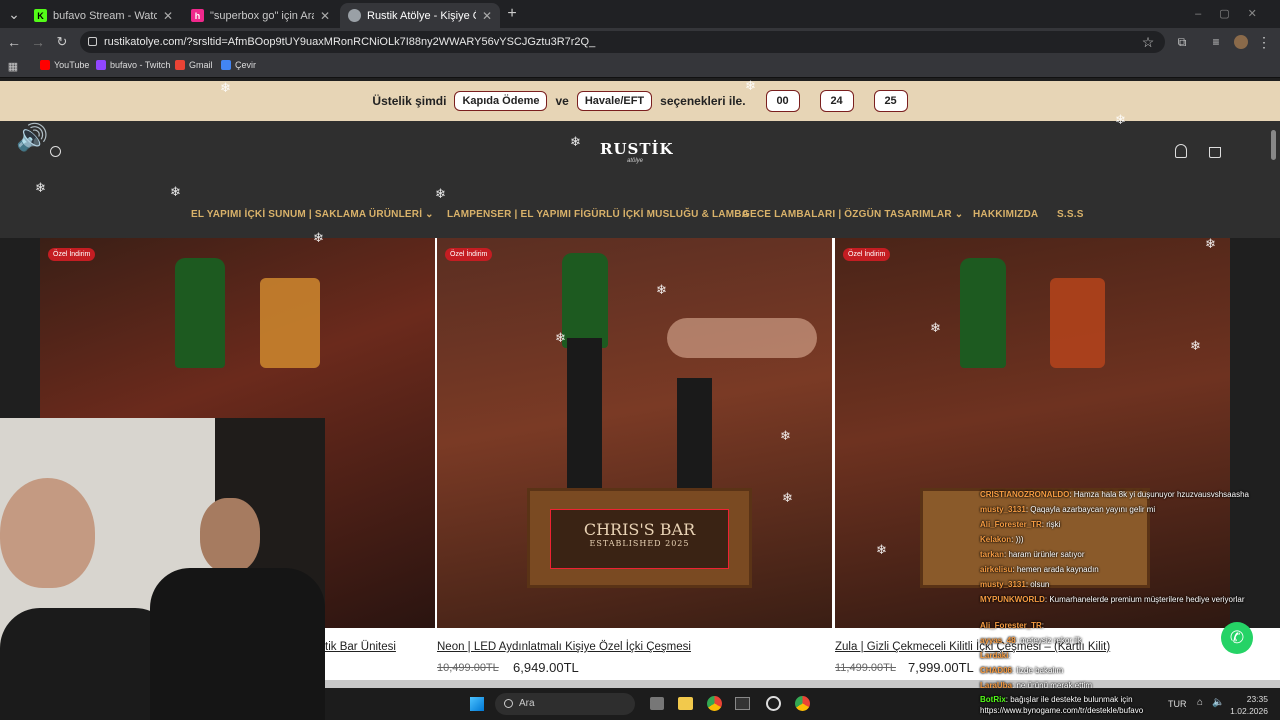  What do you see at coordinates (33, 137) in the screenshot?
I see `speaker-icon: 🔊` at bounding box center [33, 137].